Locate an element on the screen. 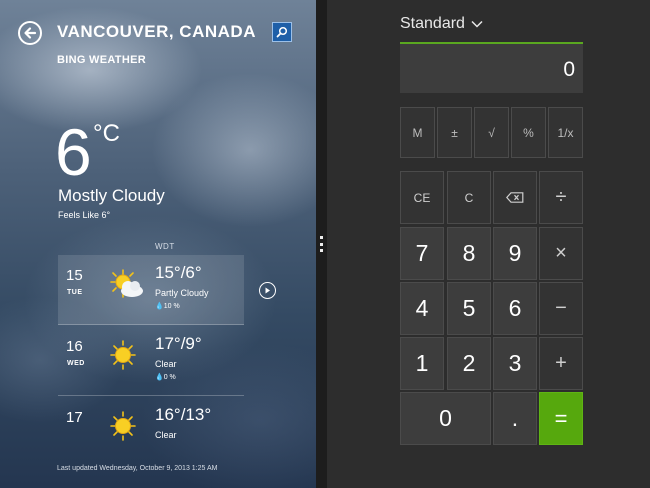 Image resolution: width=650 pixels, height=488 pixels. plus-button: + is located at coordinates (561, 363).